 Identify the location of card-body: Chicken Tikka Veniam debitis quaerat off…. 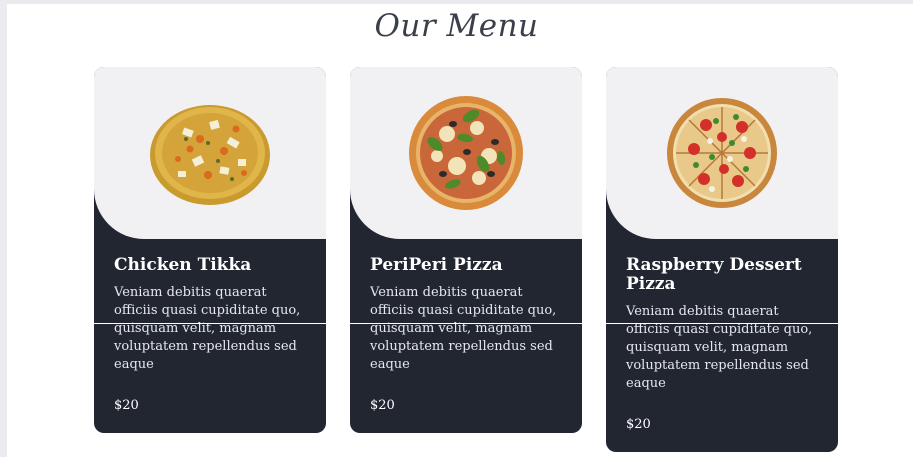
(210, 336).